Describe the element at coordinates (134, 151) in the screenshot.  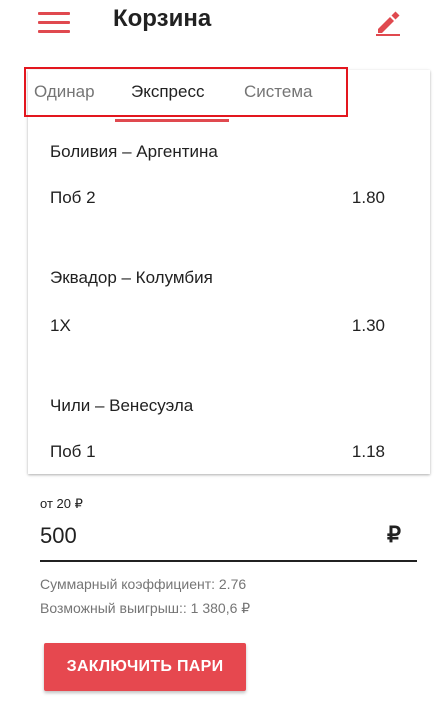
I see `bet-match: Боливия – Аргентина` at that location.